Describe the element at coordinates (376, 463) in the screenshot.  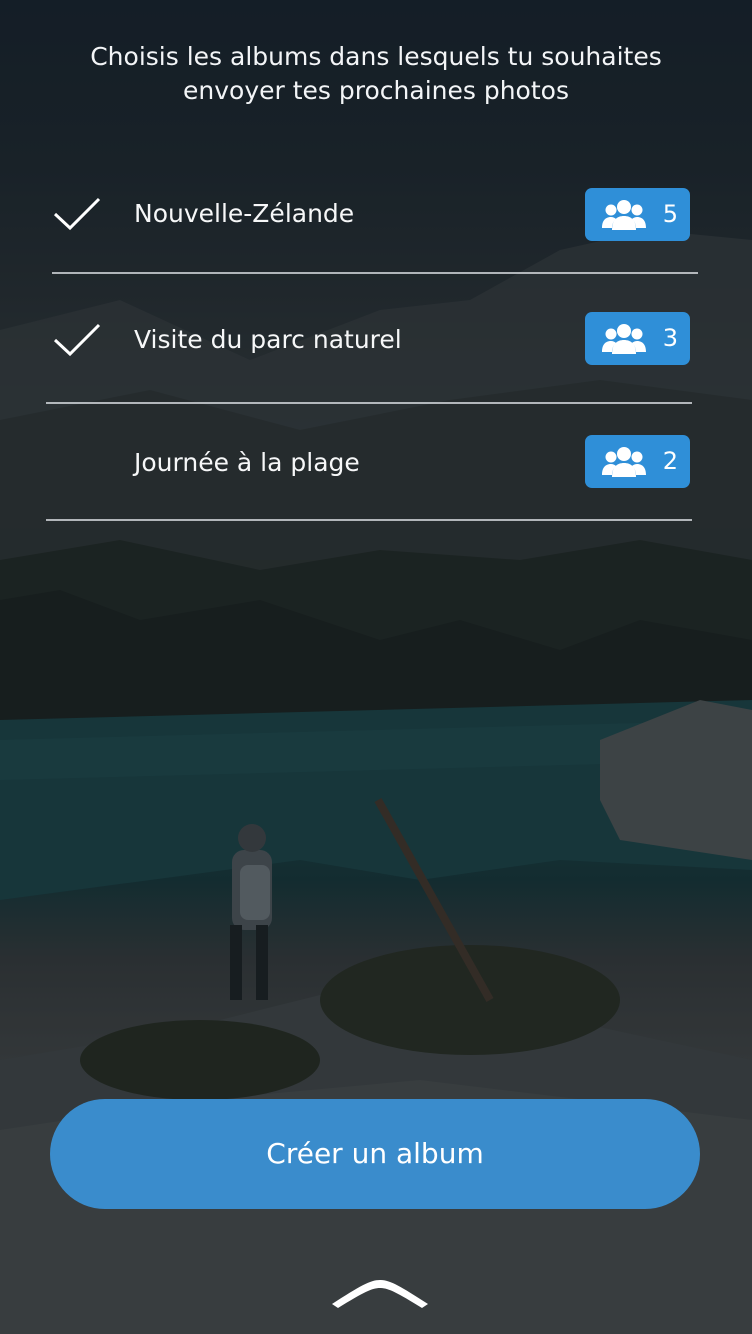
I see `album-row-journee-plage: Journée à la plage 2` at that location.